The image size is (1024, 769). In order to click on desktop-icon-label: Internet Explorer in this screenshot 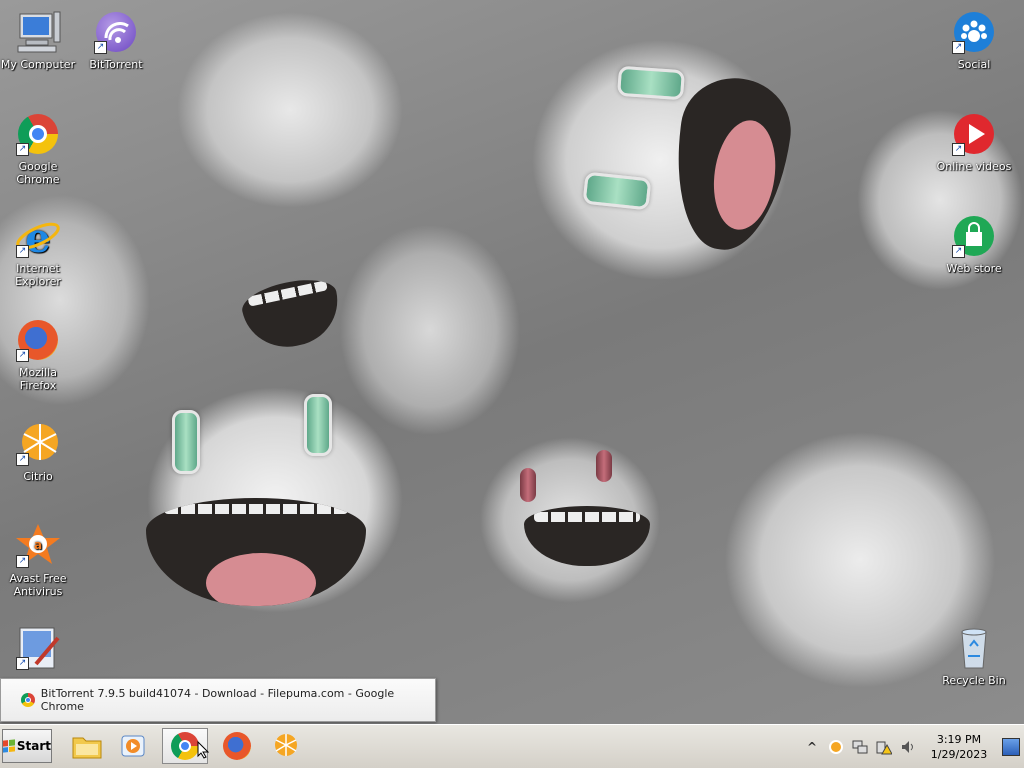, I will do `click(38, 275)`.